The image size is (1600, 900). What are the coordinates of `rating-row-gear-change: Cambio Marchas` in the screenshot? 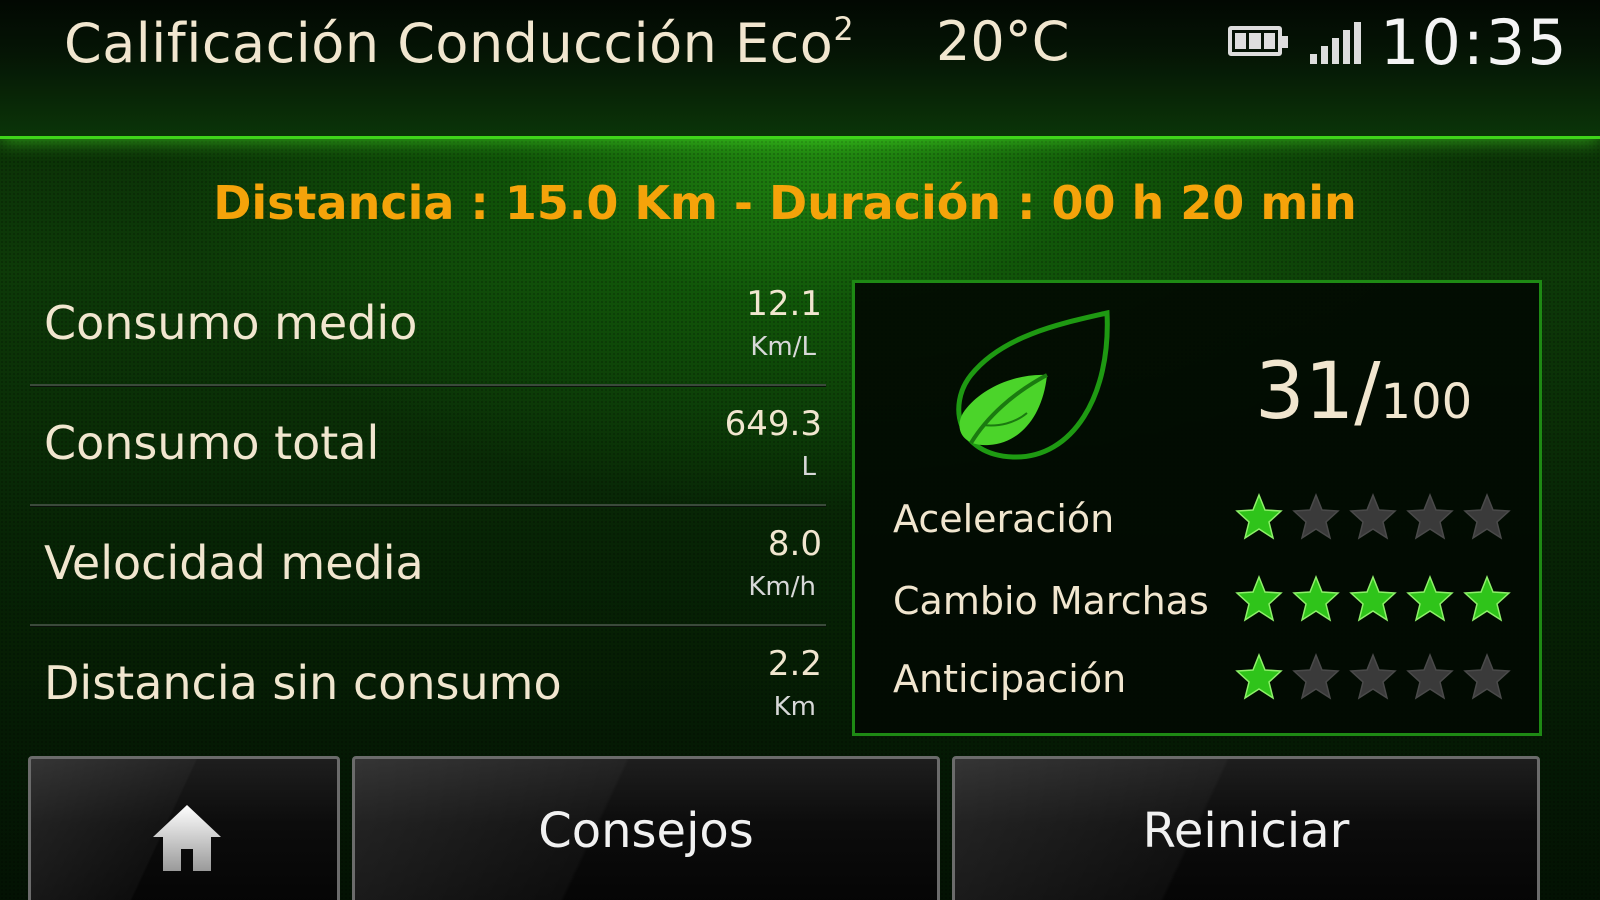 It's located at (1208, 601).